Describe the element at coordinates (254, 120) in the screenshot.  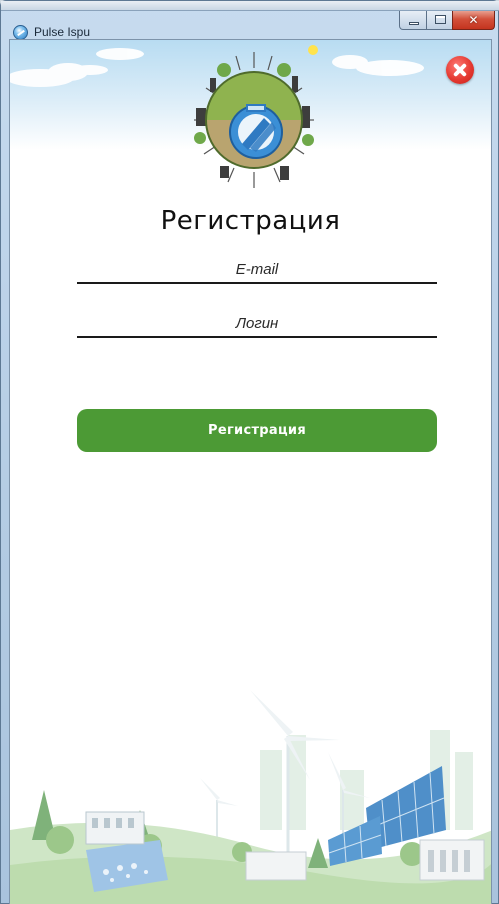
I see `pulse-globe-logo` at that location.